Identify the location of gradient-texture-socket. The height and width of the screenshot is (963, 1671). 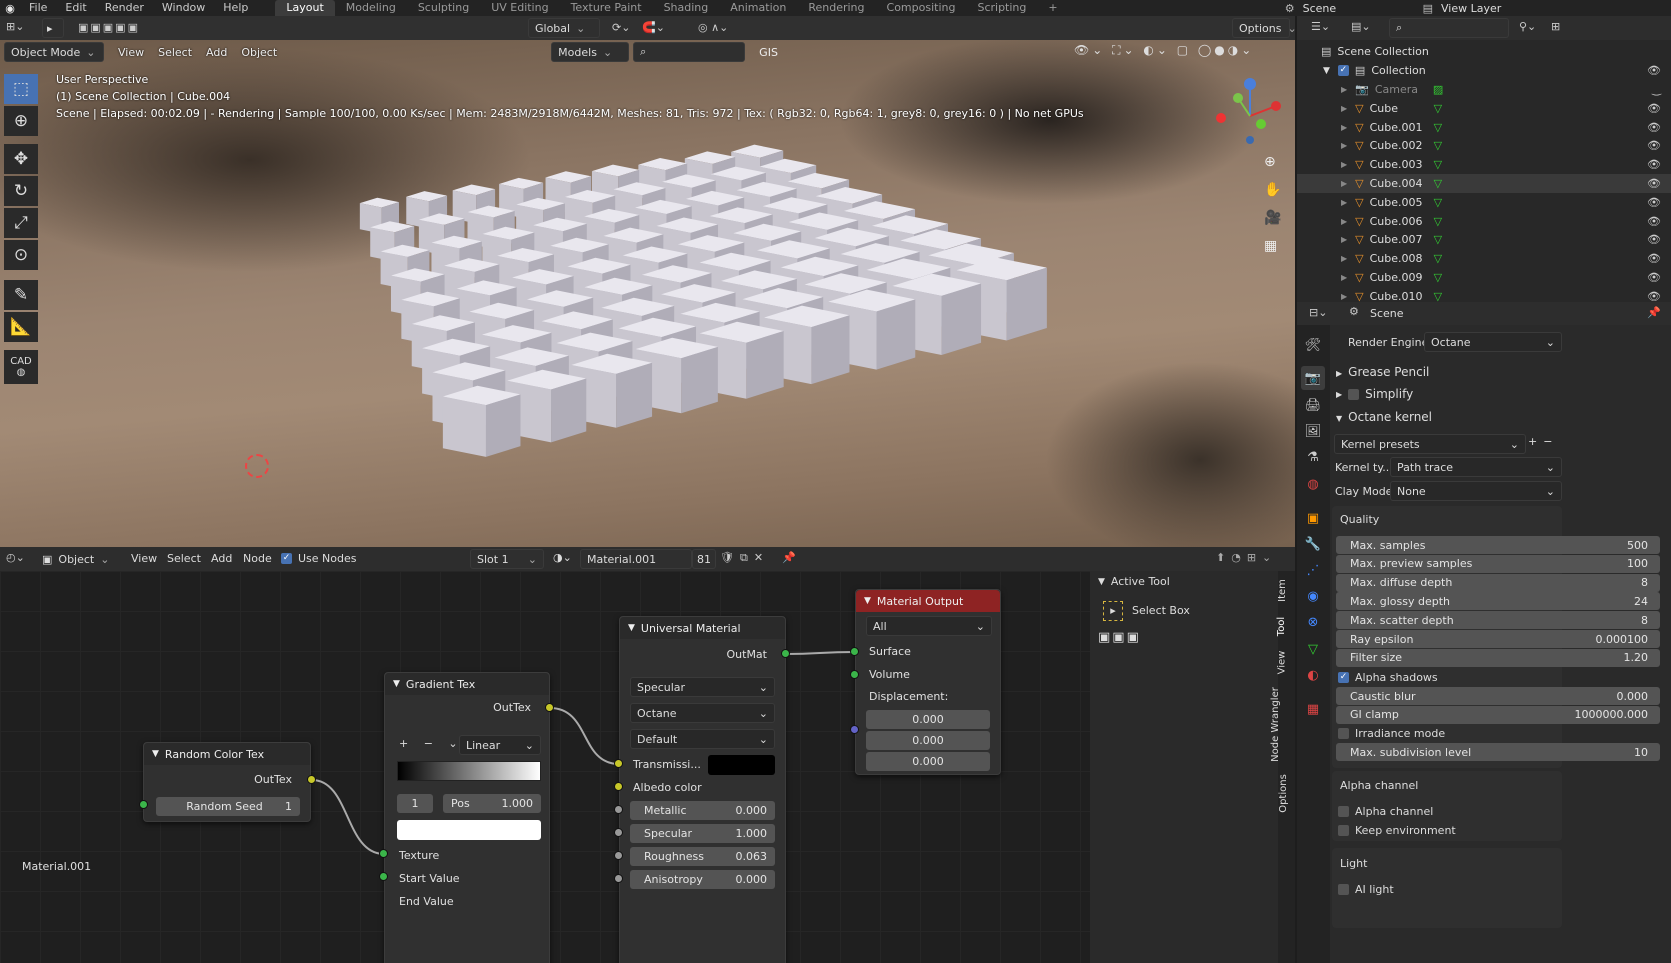
(383, 853).